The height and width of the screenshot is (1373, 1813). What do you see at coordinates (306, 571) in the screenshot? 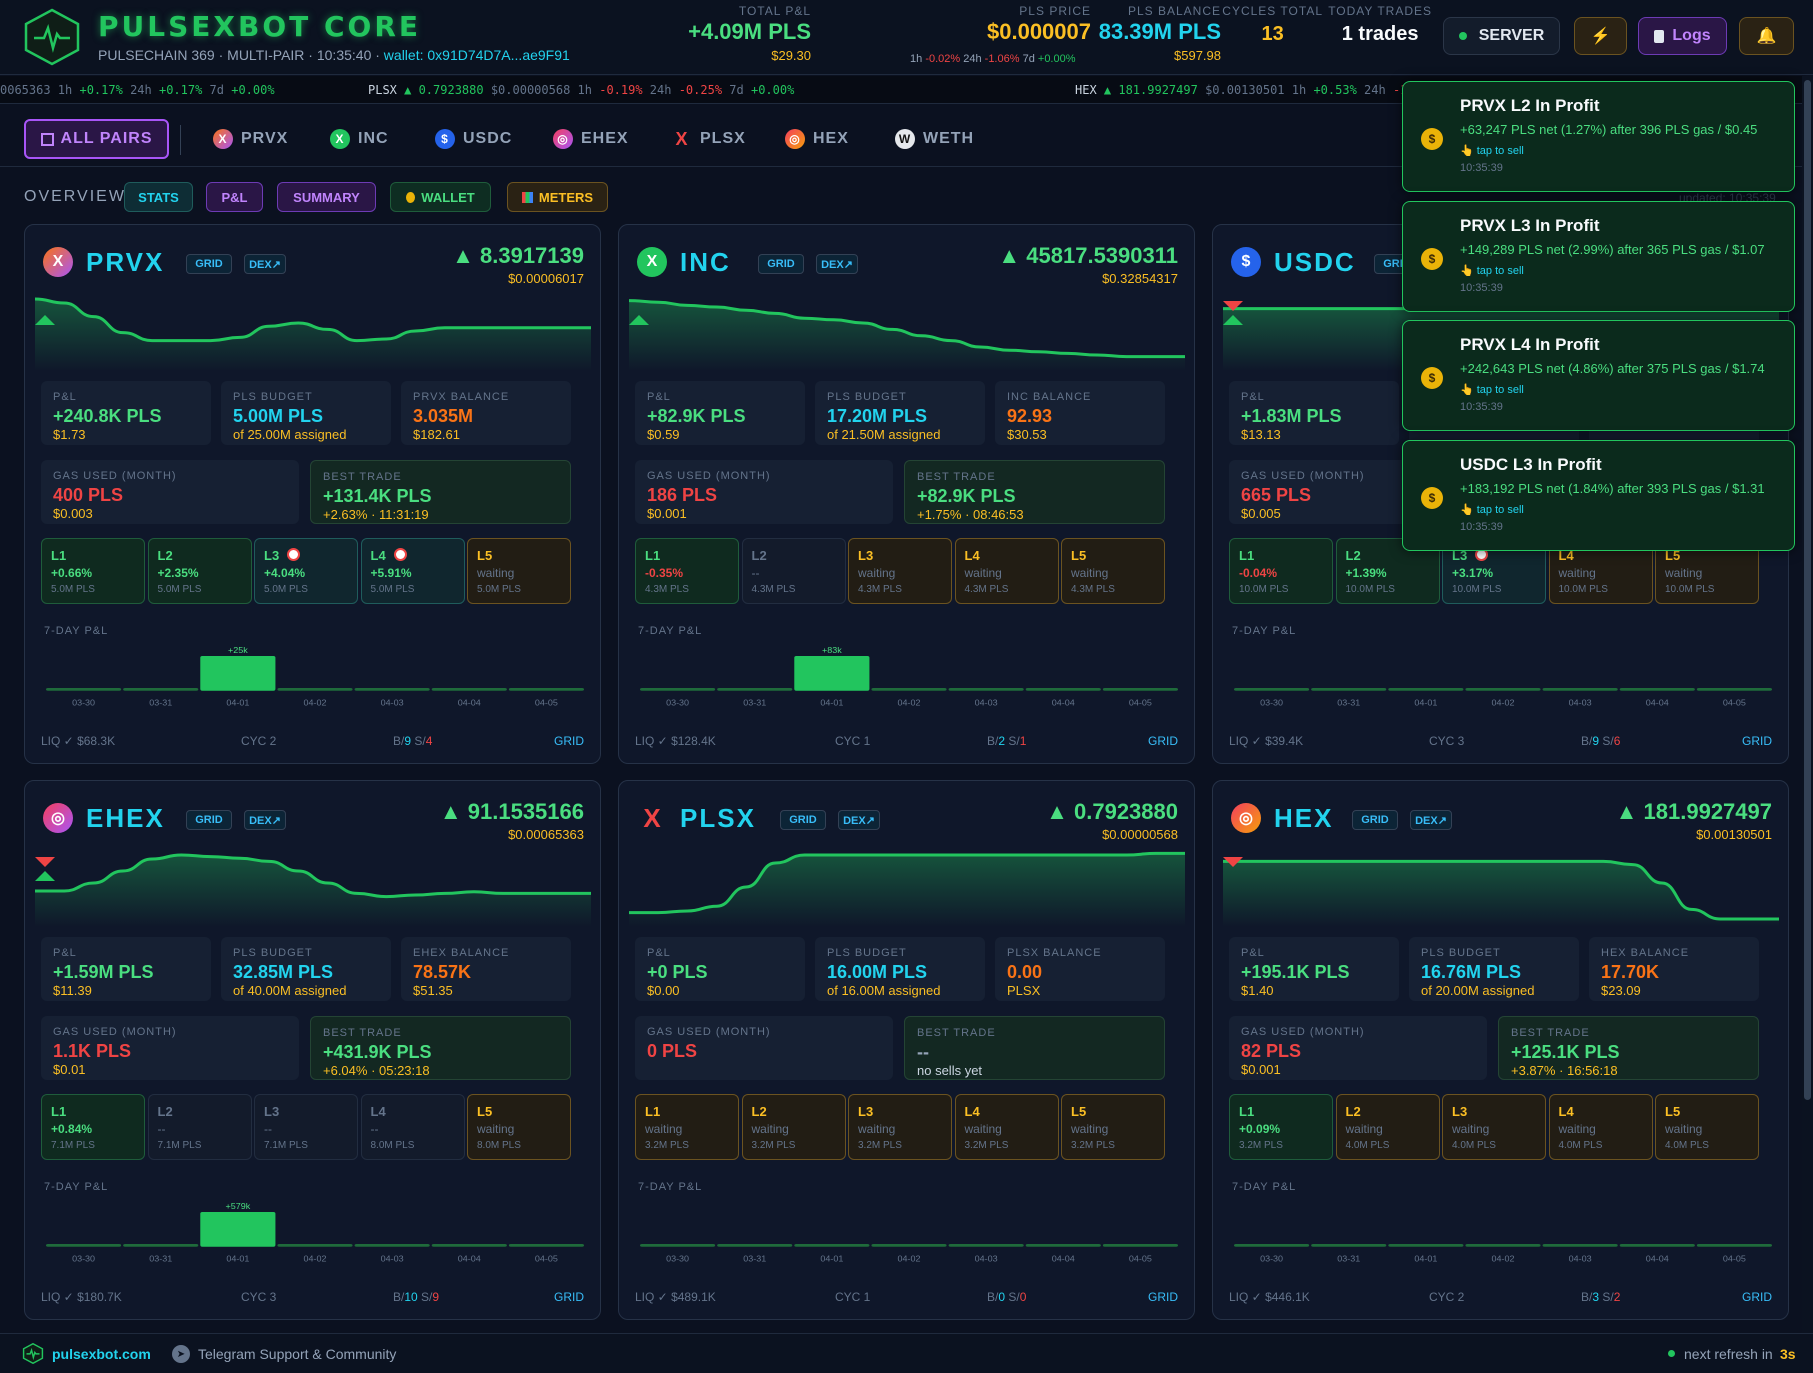
I see `level-l3: L3 +4.04% 5.0M PLS` at bounding box center [306, 571].